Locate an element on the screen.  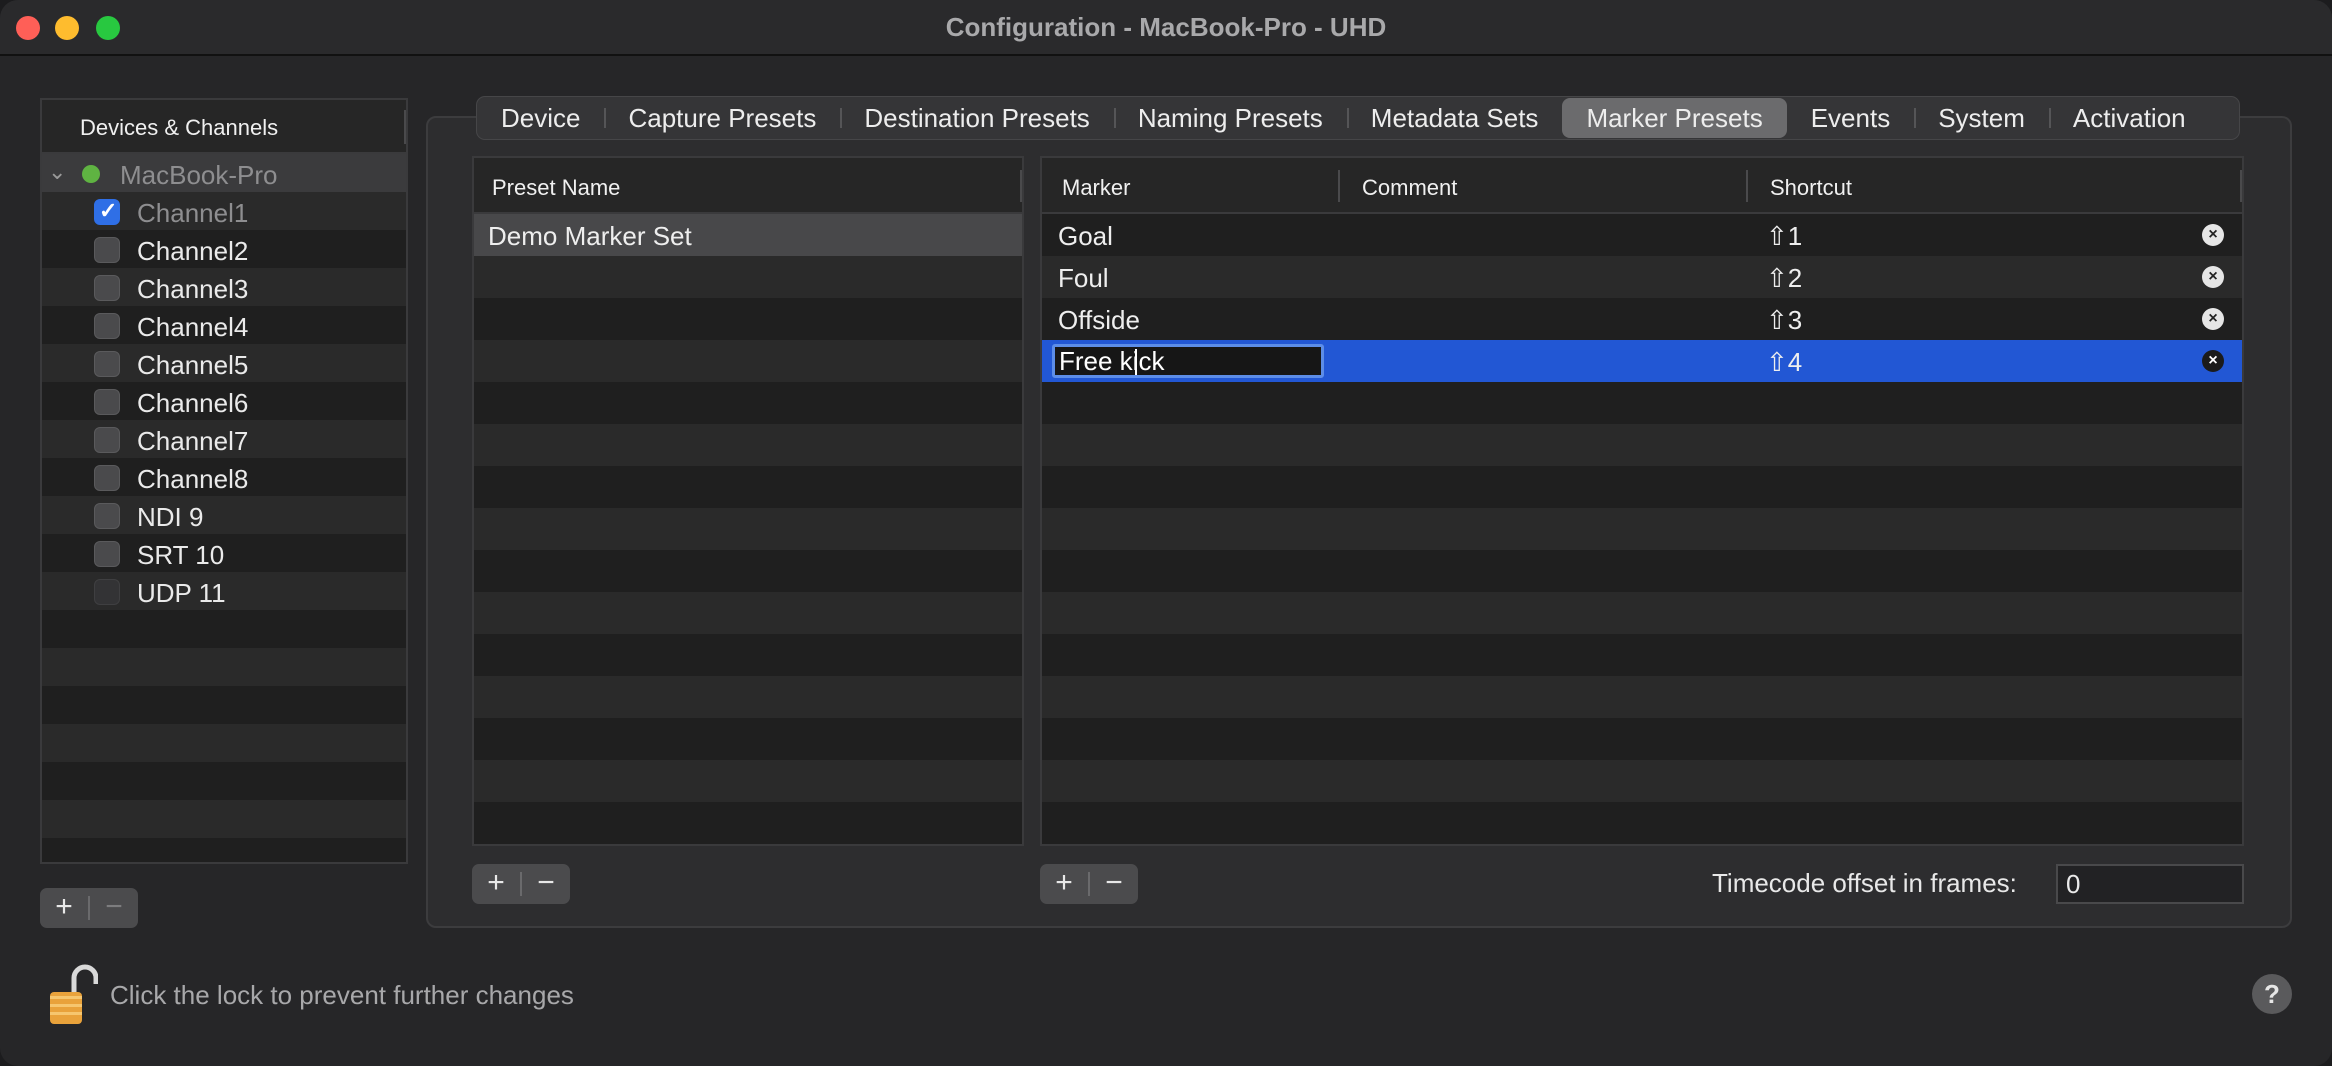
channel-row: Channel6 is located at coordinates (224, 401).